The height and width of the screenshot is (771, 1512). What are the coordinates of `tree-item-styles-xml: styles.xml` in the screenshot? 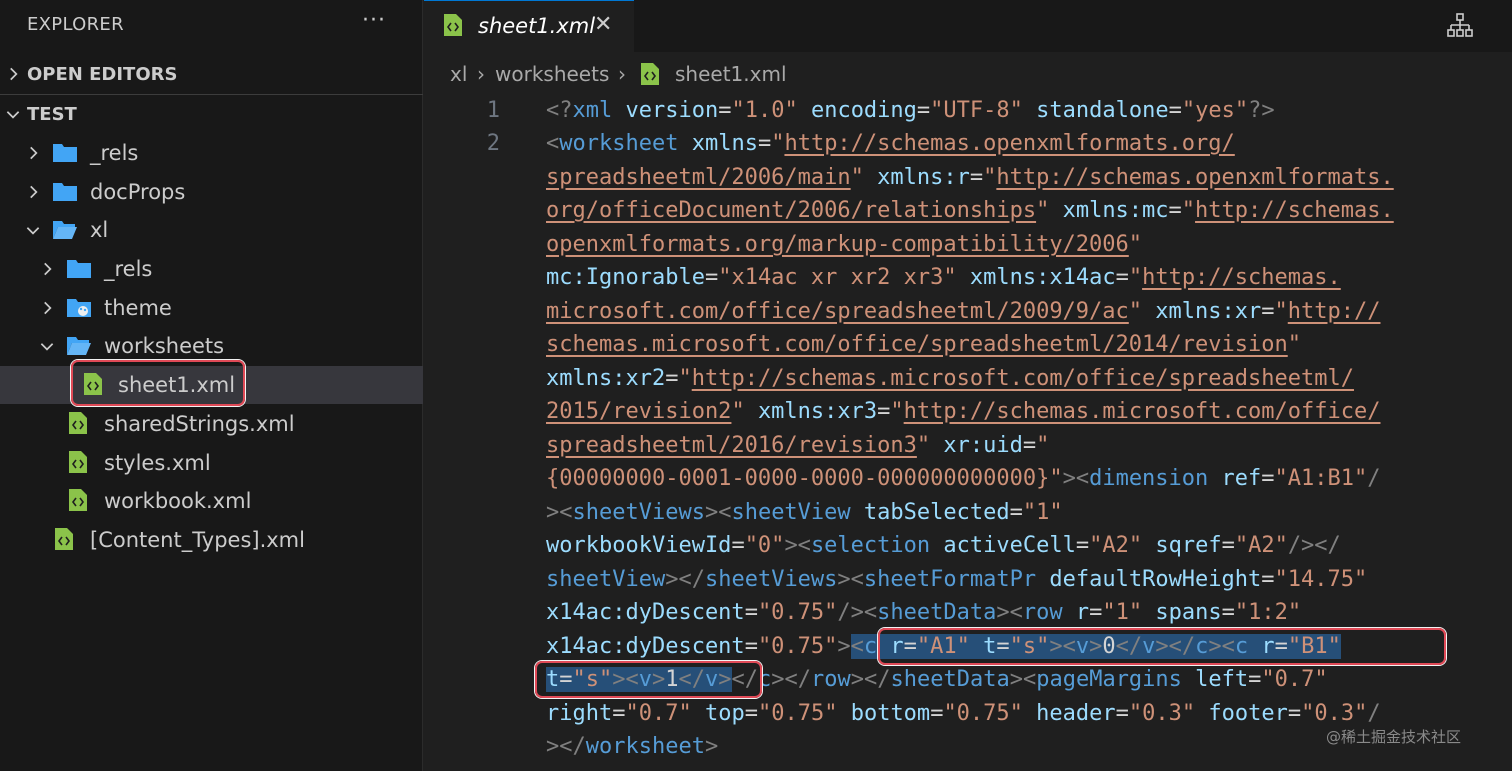 It's located at (211, 463).